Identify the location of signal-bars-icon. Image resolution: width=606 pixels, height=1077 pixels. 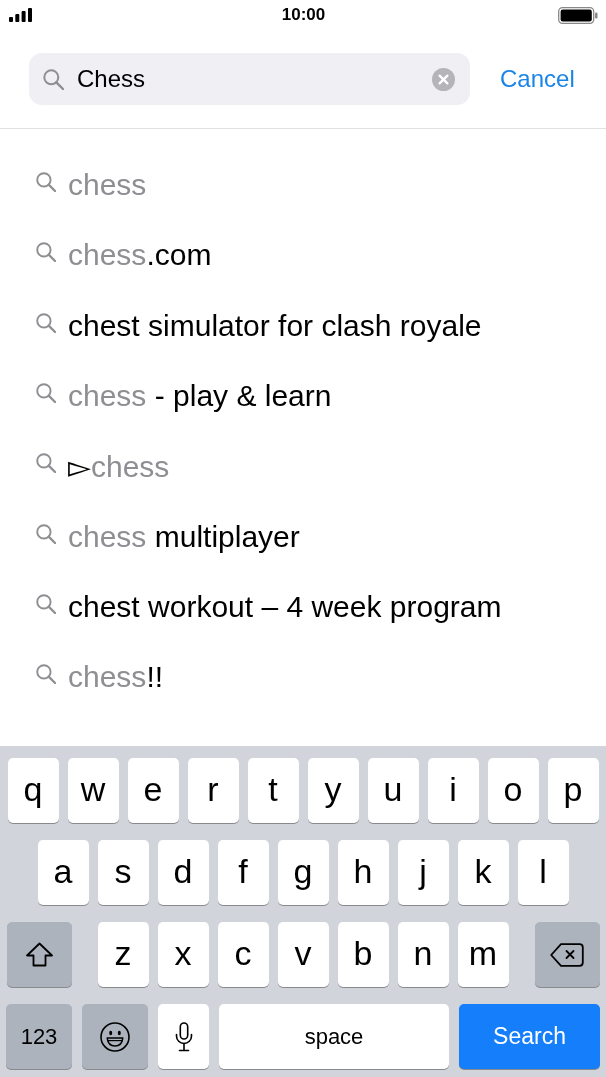
(20, 15).